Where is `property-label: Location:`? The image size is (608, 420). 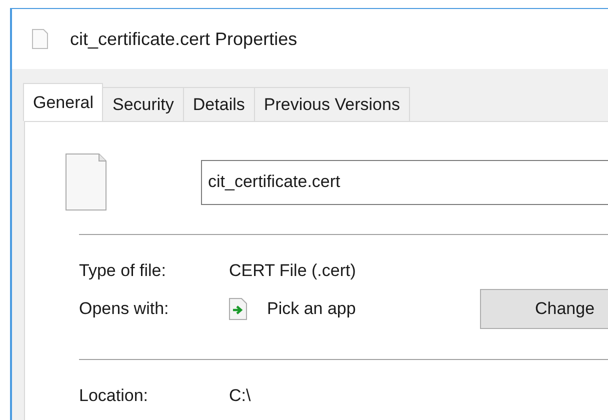
property-label: Location: is located at coordinates (114, 396).